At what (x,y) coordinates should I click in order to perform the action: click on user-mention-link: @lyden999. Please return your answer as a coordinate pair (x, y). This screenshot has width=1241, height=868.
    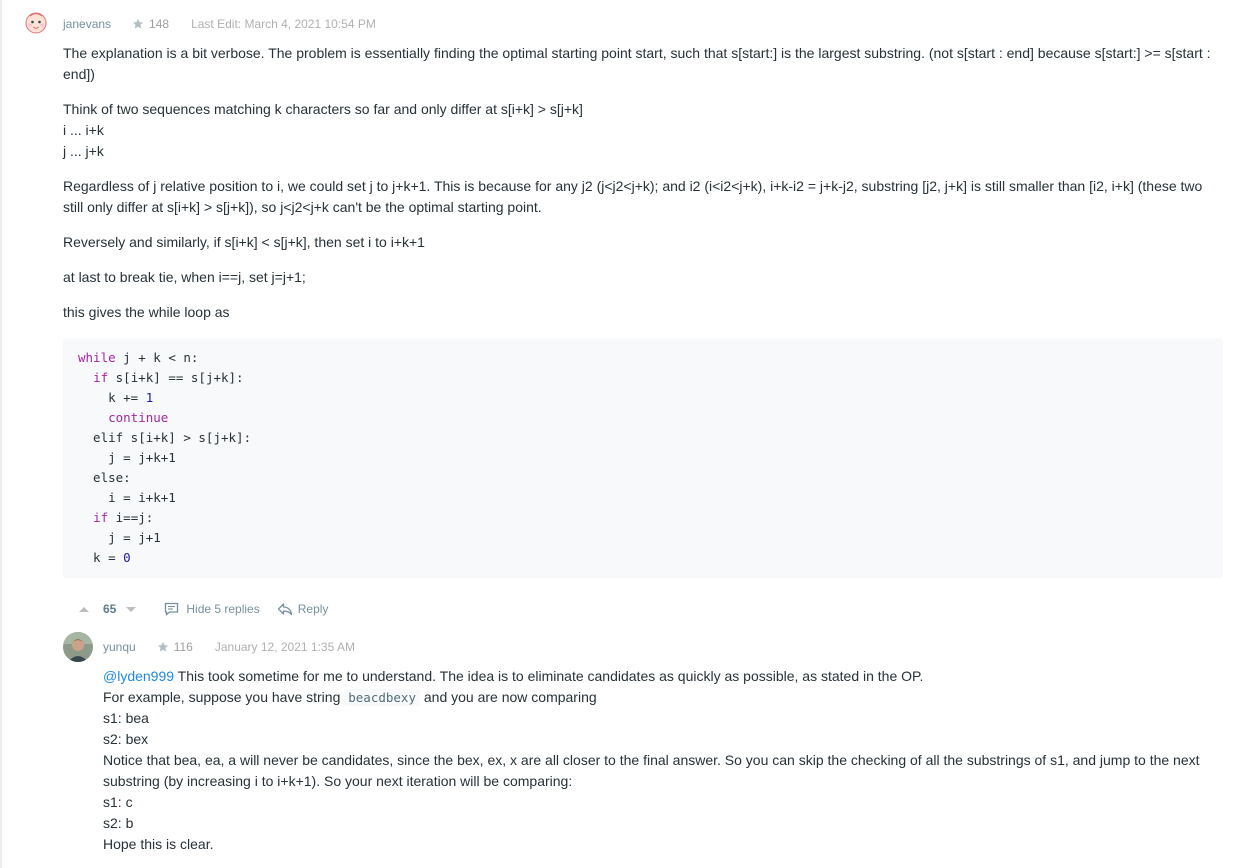
    Looking at the image, I should click on (138, 676).